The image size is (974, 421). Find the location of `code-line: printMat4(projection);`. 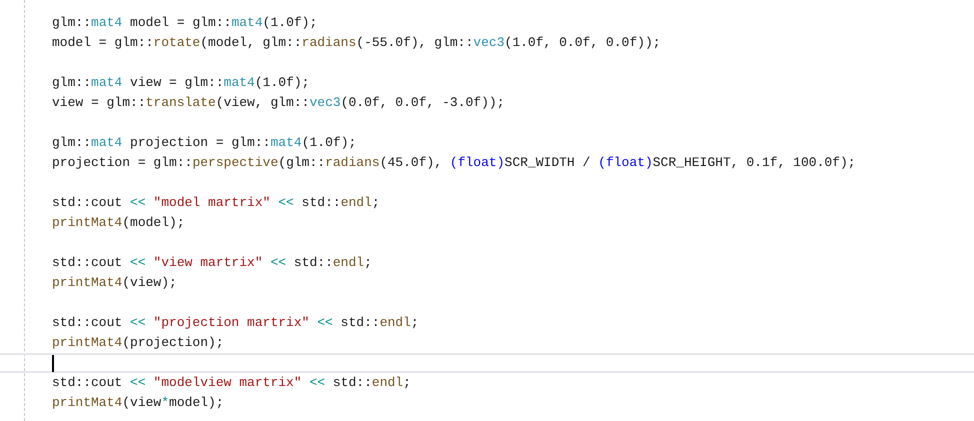

code-line: printMat4(projection); is located at coordinates (138, 343).